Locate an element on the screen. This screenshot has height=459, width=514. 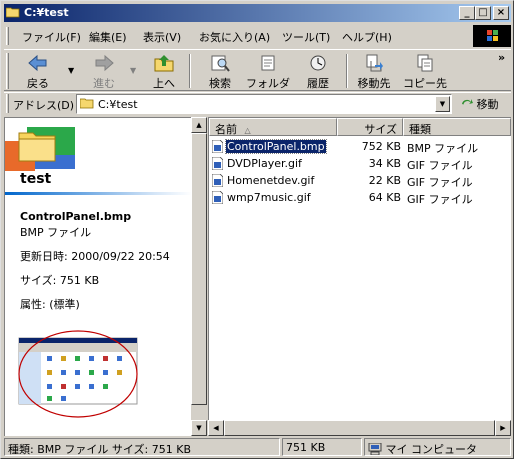
up-button: 上へ is located at coordinates (164, 71).